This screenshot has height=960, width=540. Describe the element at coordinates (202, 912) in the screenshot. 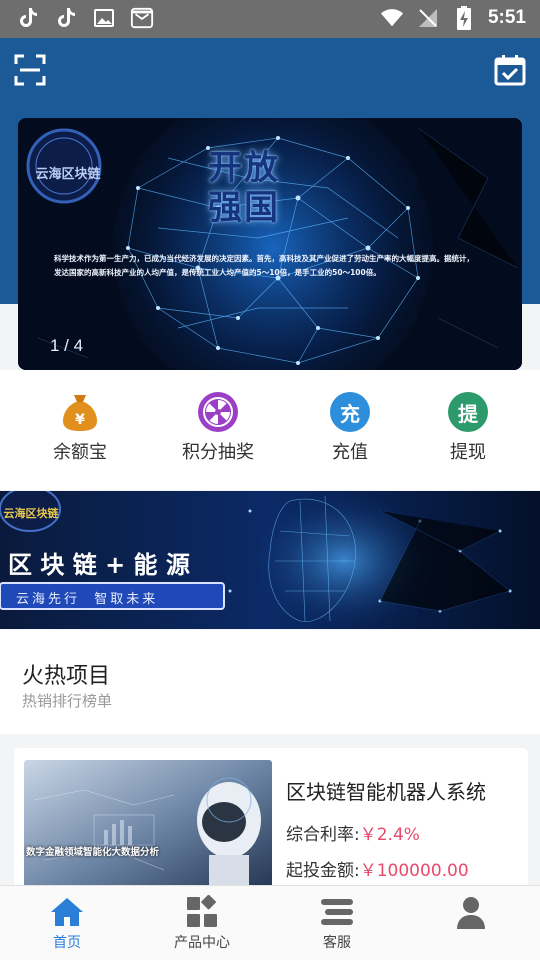

I see `grid-icon` at that location.